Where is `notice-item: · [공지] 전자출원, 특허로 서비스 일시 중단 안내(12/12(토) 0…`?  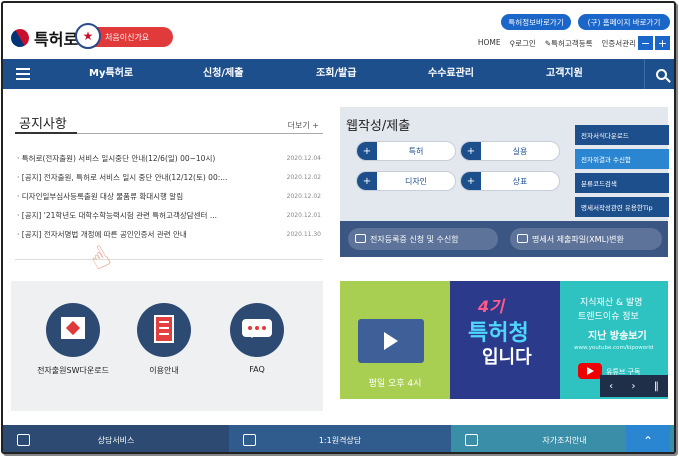
notice-item: · [공지] 전자출원, 특허로 서비스 일시 중단 안내(12/12(토) 0… is located at coordinates (169, 177).